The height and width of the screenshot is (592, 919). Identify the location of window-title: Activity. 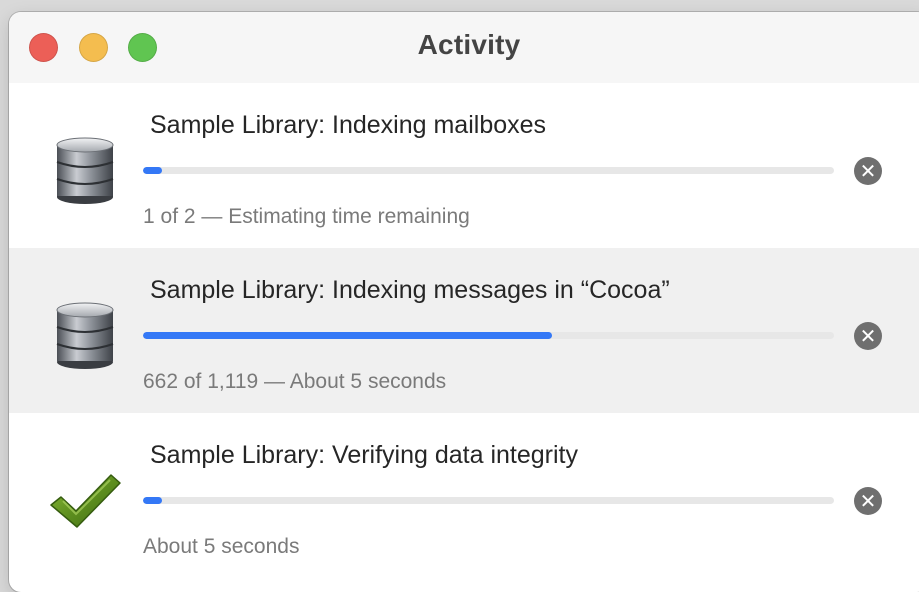
(469, 44).